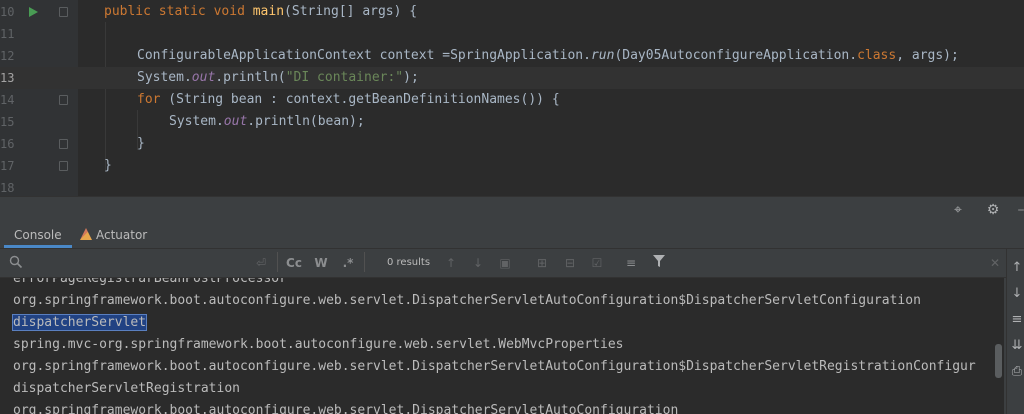  What do you see at coordinates (137, 263) in the screenshot?
I see `search-input` at bounding box center [137, 263].